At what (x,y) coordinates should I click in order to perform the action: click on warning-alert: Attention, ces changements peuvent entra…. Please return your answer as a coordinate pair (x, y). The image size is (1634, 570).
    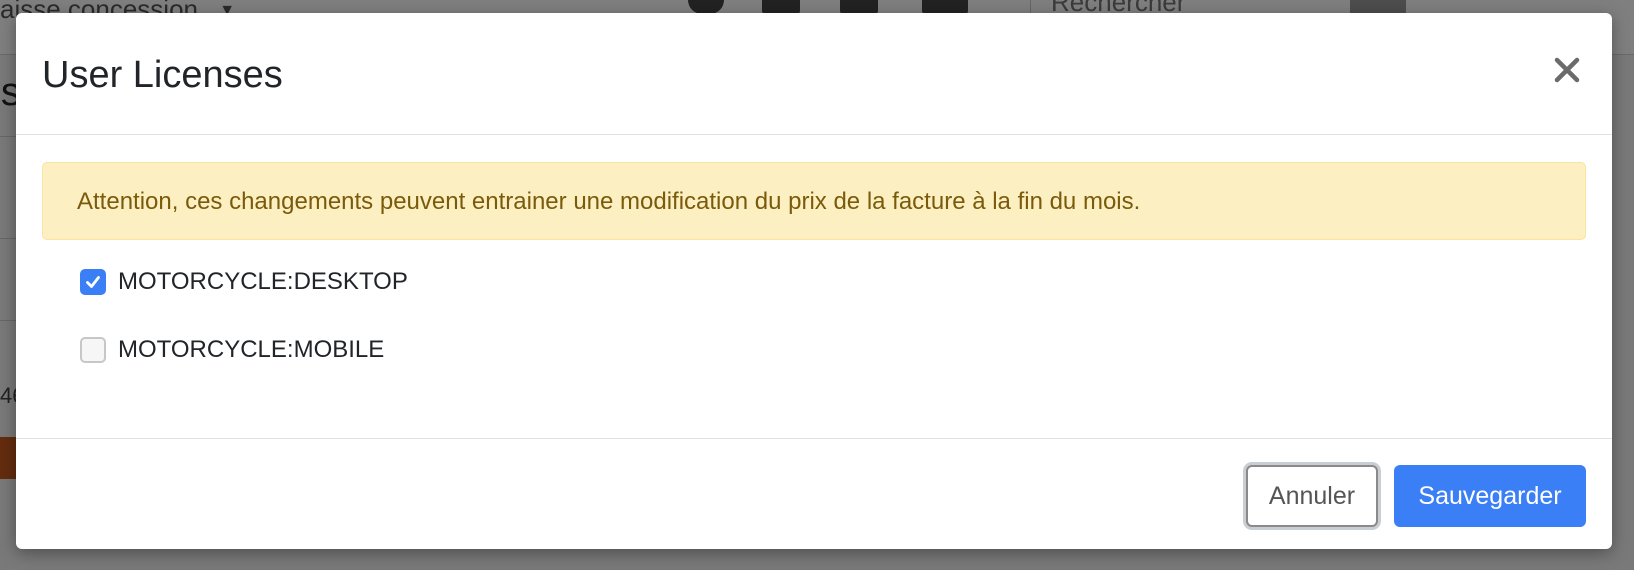
    Looking at the image, I should click on (814, 201).